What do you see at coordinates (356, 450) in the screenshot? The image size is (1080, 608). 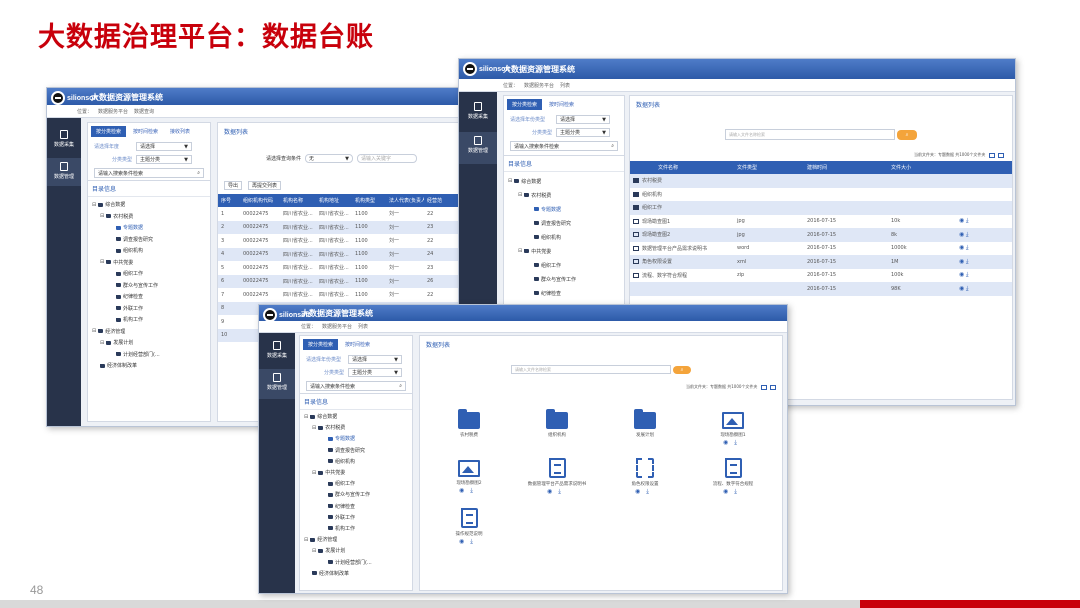 I see `tree-node: 调查报告研究` at bounding box center [356, 450].